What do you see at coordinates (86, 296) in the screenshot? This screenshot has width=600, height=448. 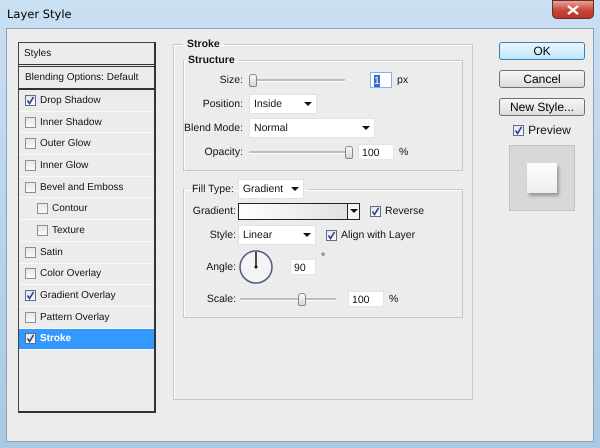 I see `style-item: Gradient Overlay` at bounding box center [86, 296].